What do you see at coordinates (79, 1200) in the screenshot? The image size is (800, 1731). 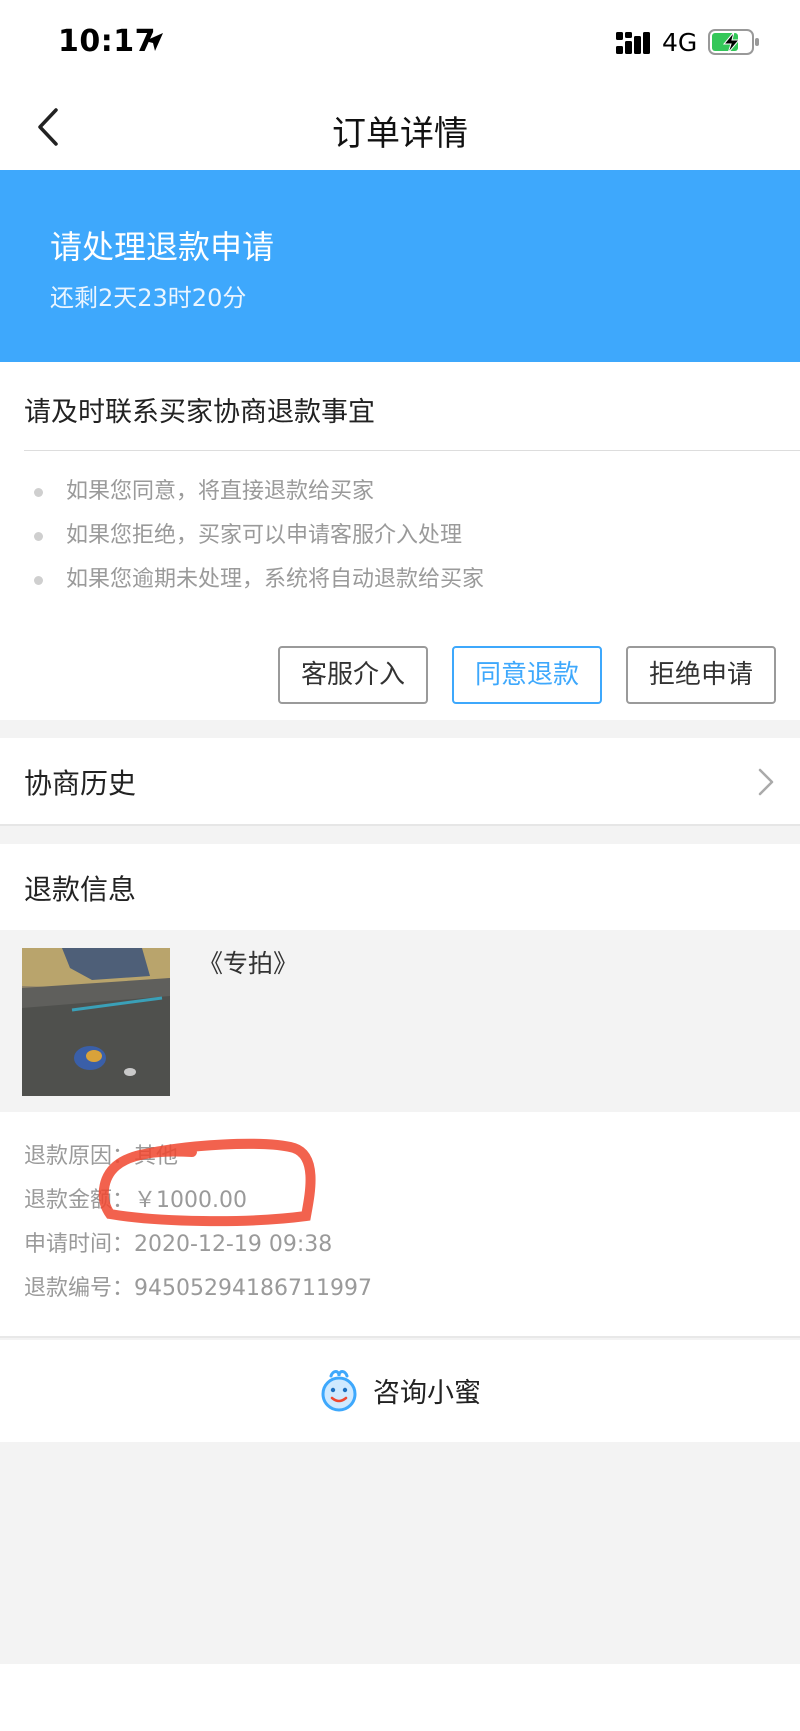 I see `detail-label: 退款金额：` at bounding box center [79, 1200].